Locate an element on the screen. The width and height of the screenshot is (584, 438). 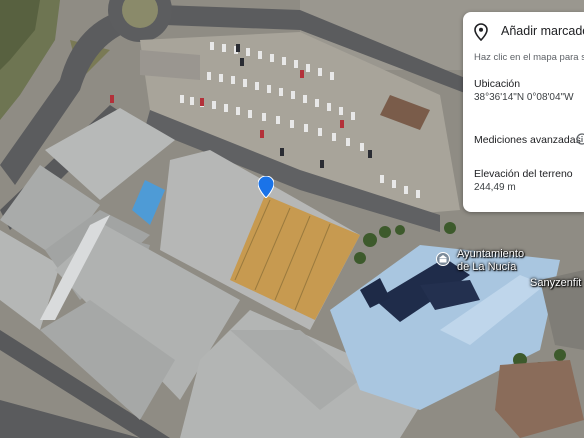
location-label: Ubicación is located at coordinates (497, 84).